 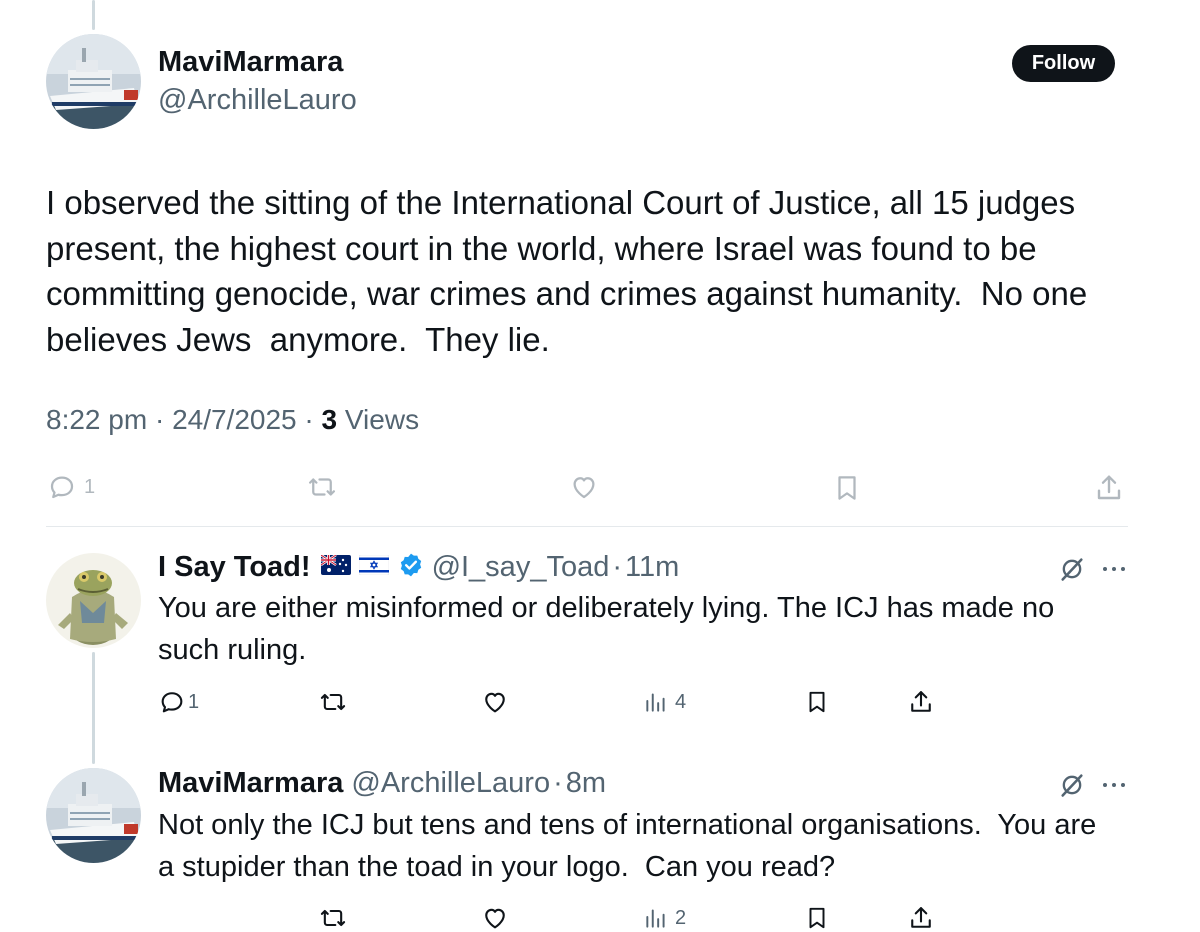 What do you see at coordinates (411, 567) in the screenshot?
I see `verified-icon` at bounding box center [411, 567].